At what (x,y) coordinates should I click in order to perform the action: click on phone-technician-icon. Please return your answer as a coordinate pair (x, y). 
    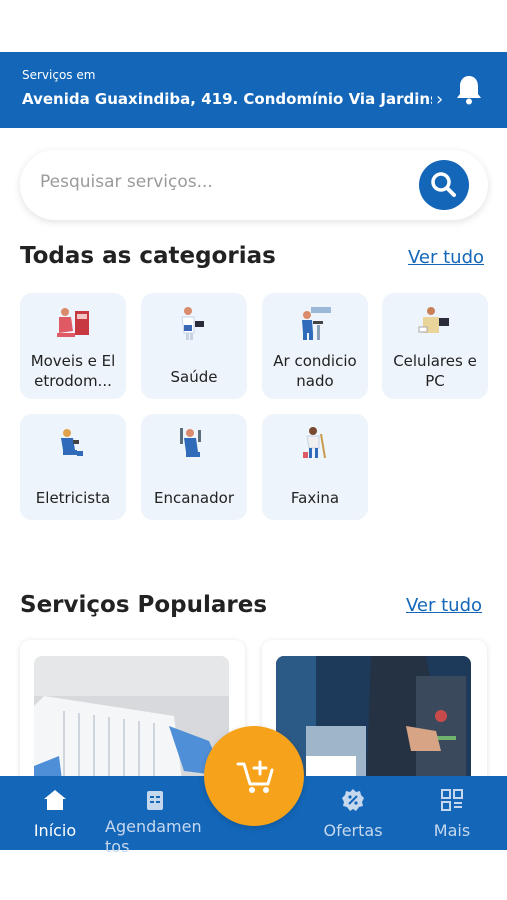
    Looking at the image, I should click on (433, 320).